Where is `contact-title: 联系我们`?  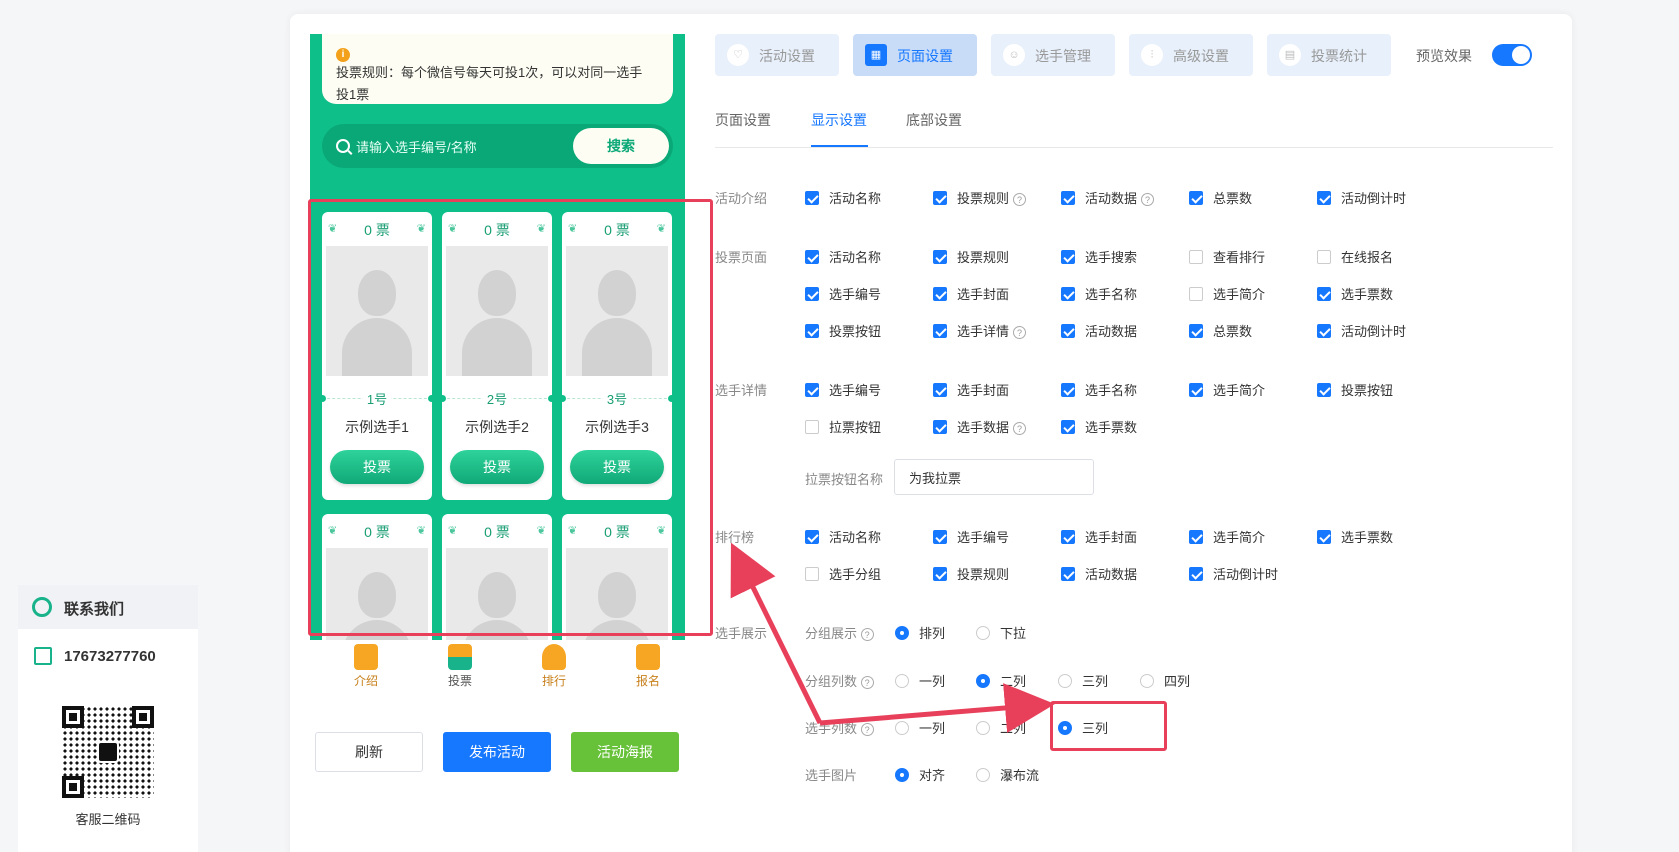 contact-title: 联系我们 is located at coordinates (94, 609).